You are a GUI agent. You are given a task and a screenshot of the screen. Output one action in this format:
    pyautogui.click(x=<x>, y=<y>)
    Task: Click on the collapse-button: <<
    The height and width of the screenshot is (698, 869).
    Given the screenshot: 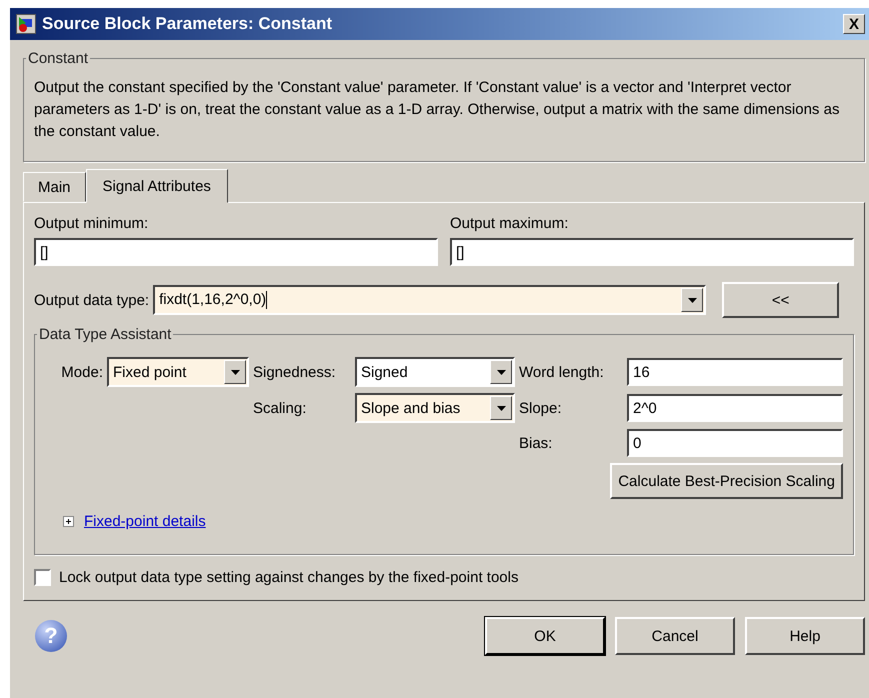 What is the action you would take?
    pyautogui.click(x=781, y=300)
    